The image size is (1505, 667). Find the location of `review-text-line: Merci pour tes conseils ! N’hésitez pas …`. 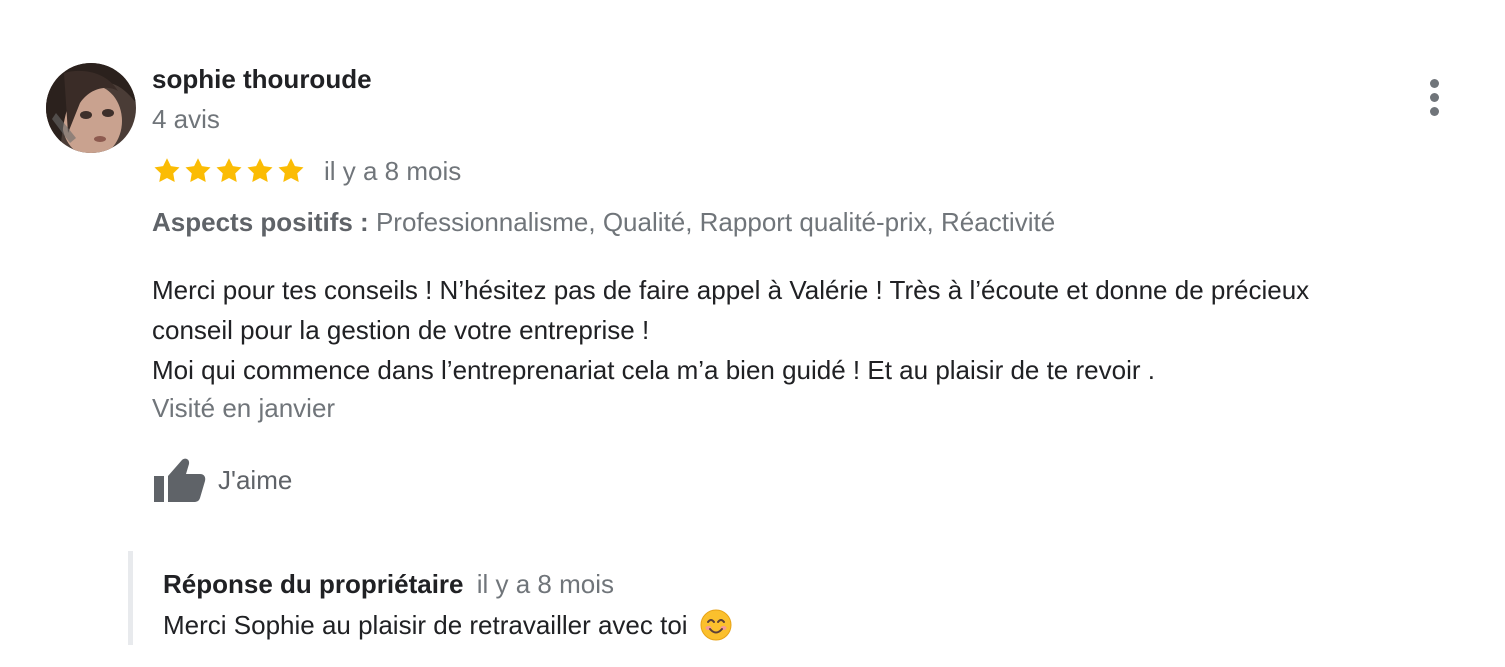

review-text-line: Merci pour tes conseils ! N’hésitez pas … is located at coordinates (731, 290).